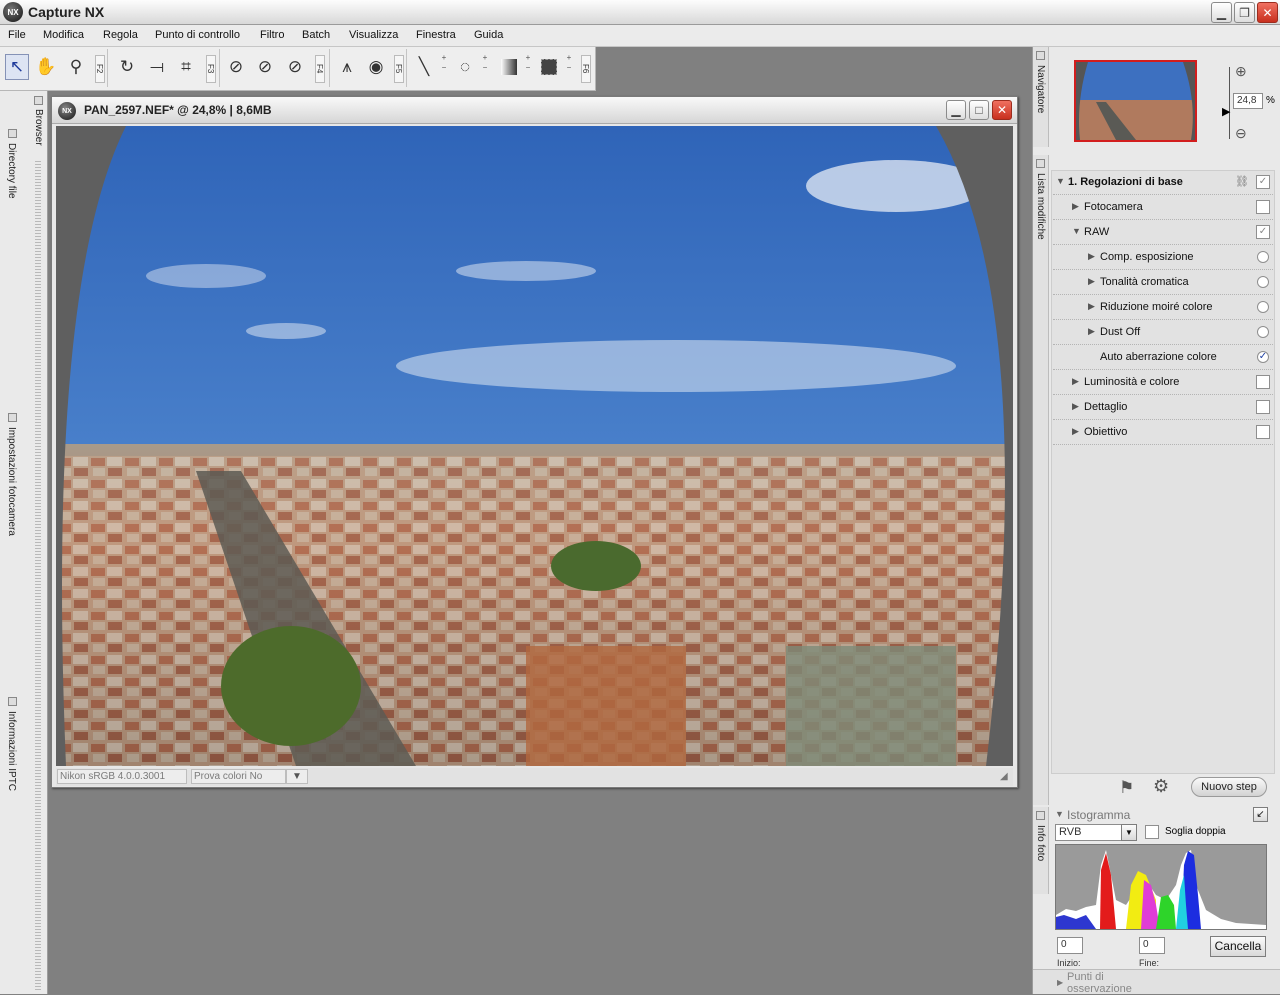  Describe the element at coordinates (1161, 887) in the screenshot. I see `histogram-chart` at that location.